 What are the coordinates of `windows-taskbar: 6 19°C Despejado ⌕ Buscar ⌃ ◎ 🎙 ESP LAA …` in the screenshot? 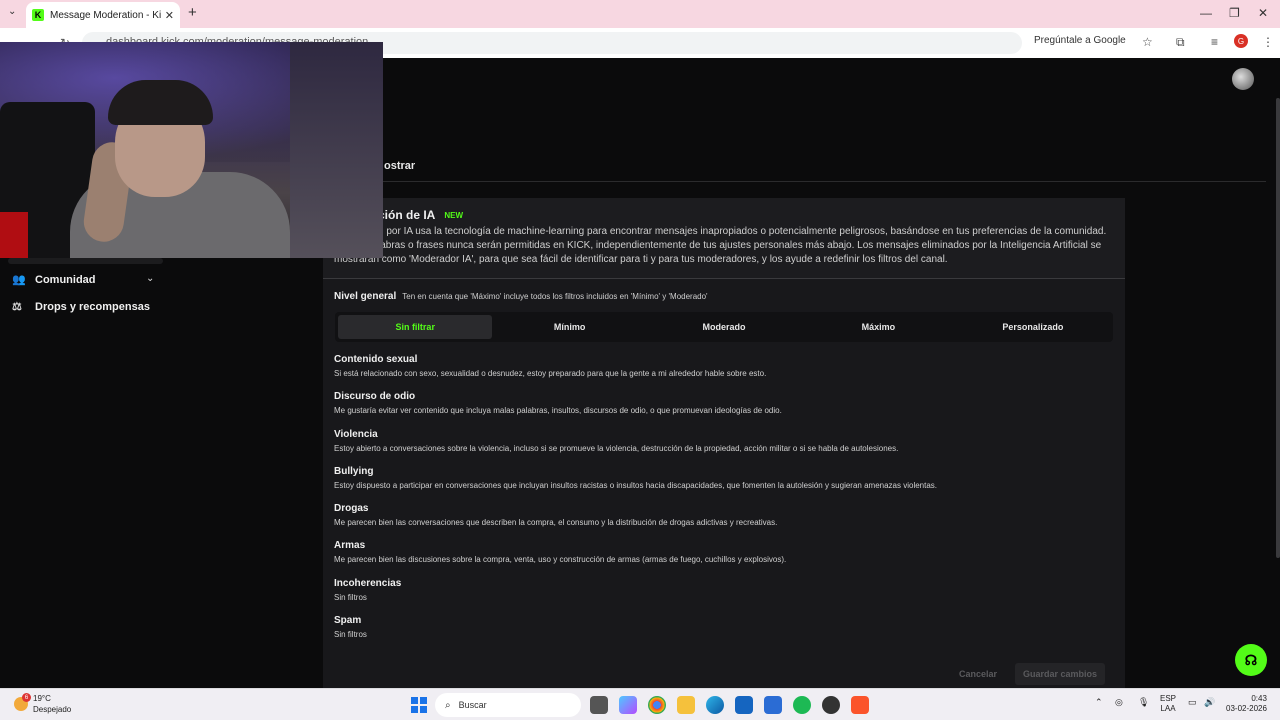 It's located at (640, 704).